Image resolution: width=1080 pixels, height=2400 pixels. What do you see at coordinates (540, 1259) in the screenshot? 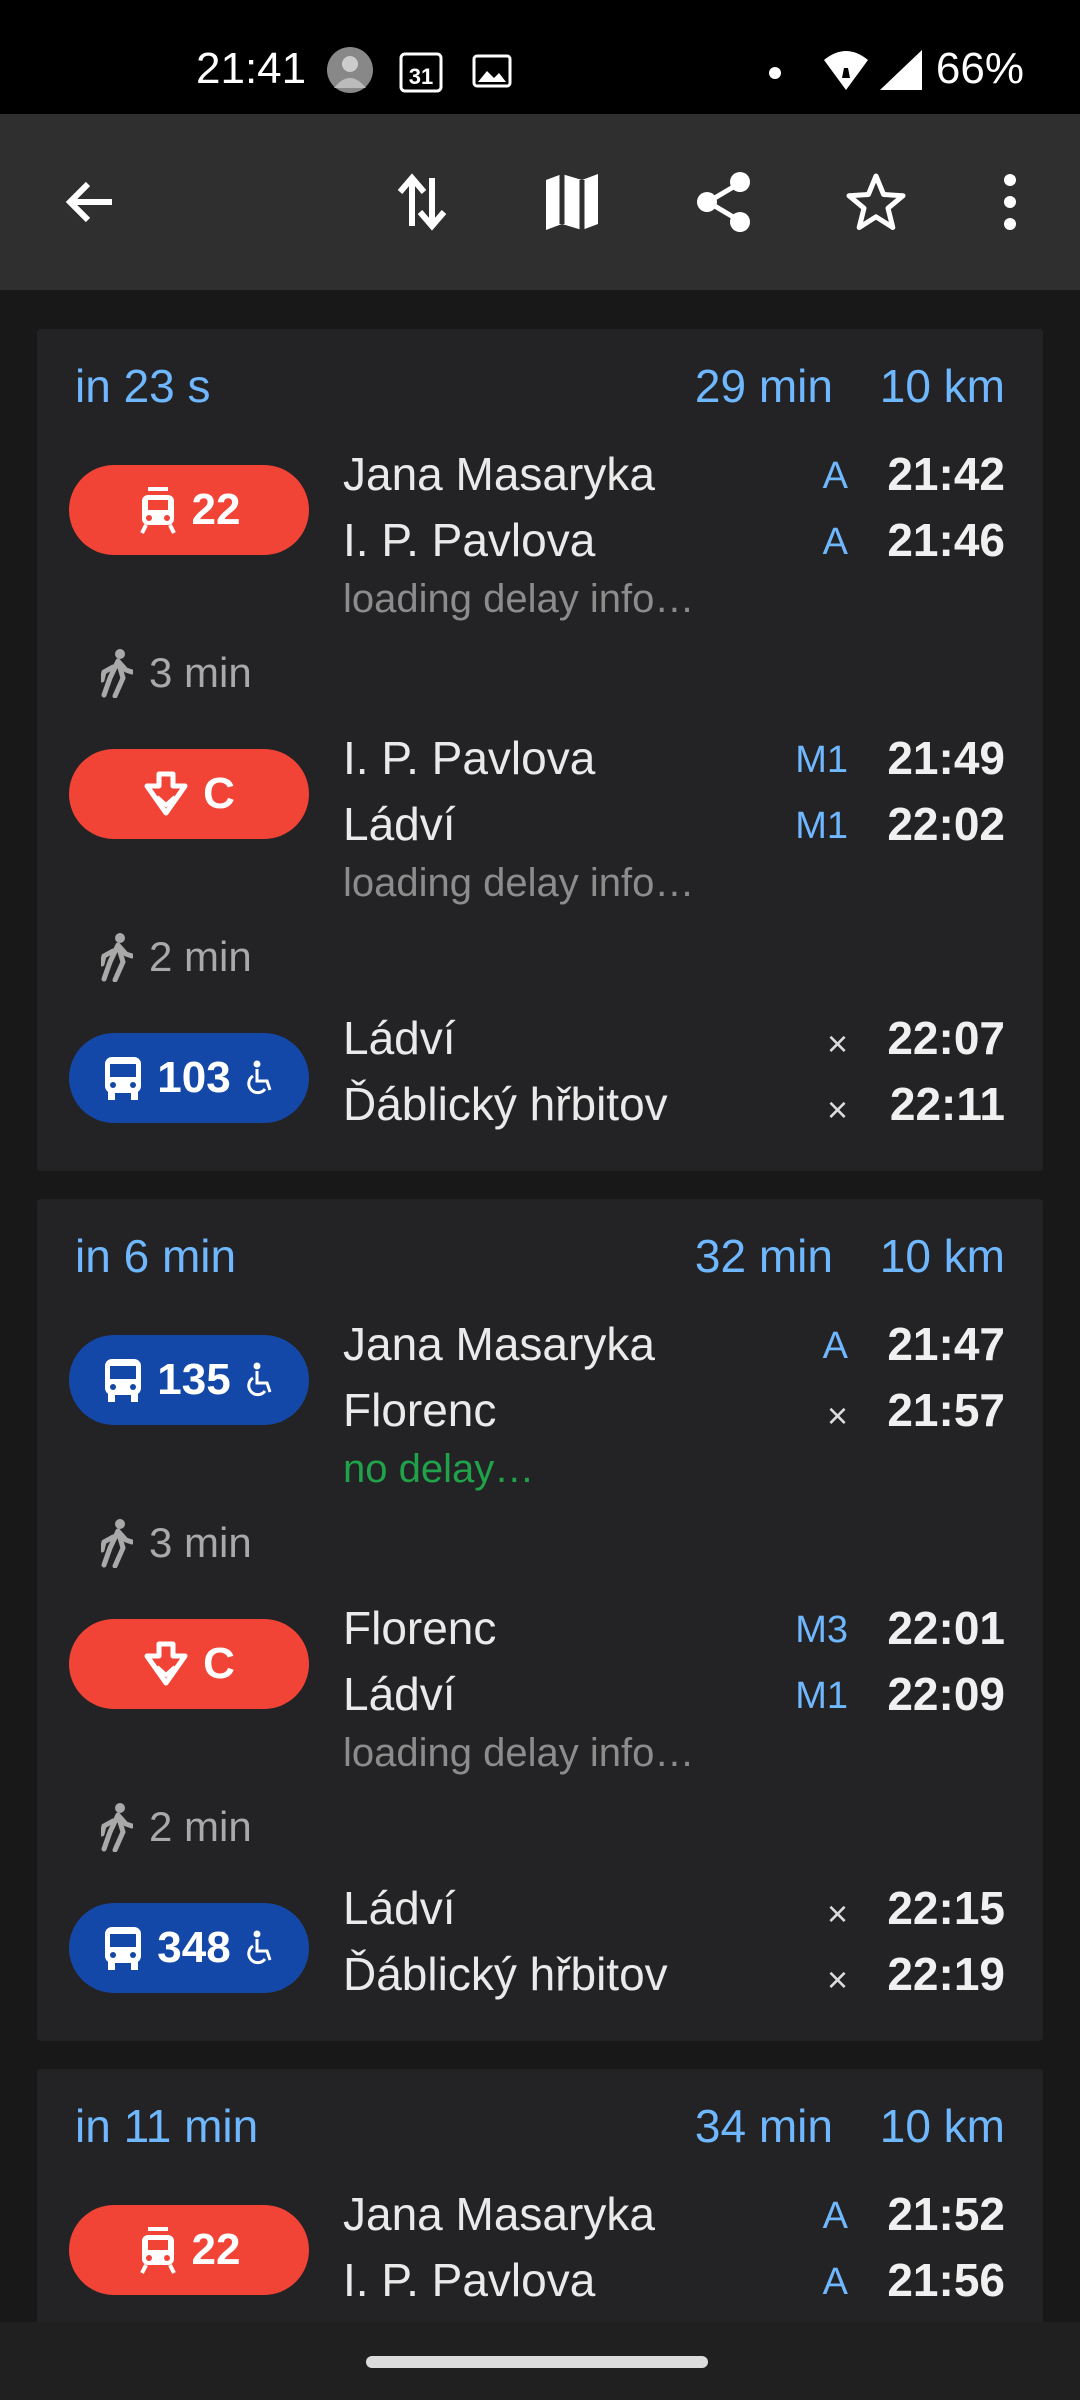
I see `connection-header: in 6 min 32 min 10 km` at bounding box center [540, 1259].